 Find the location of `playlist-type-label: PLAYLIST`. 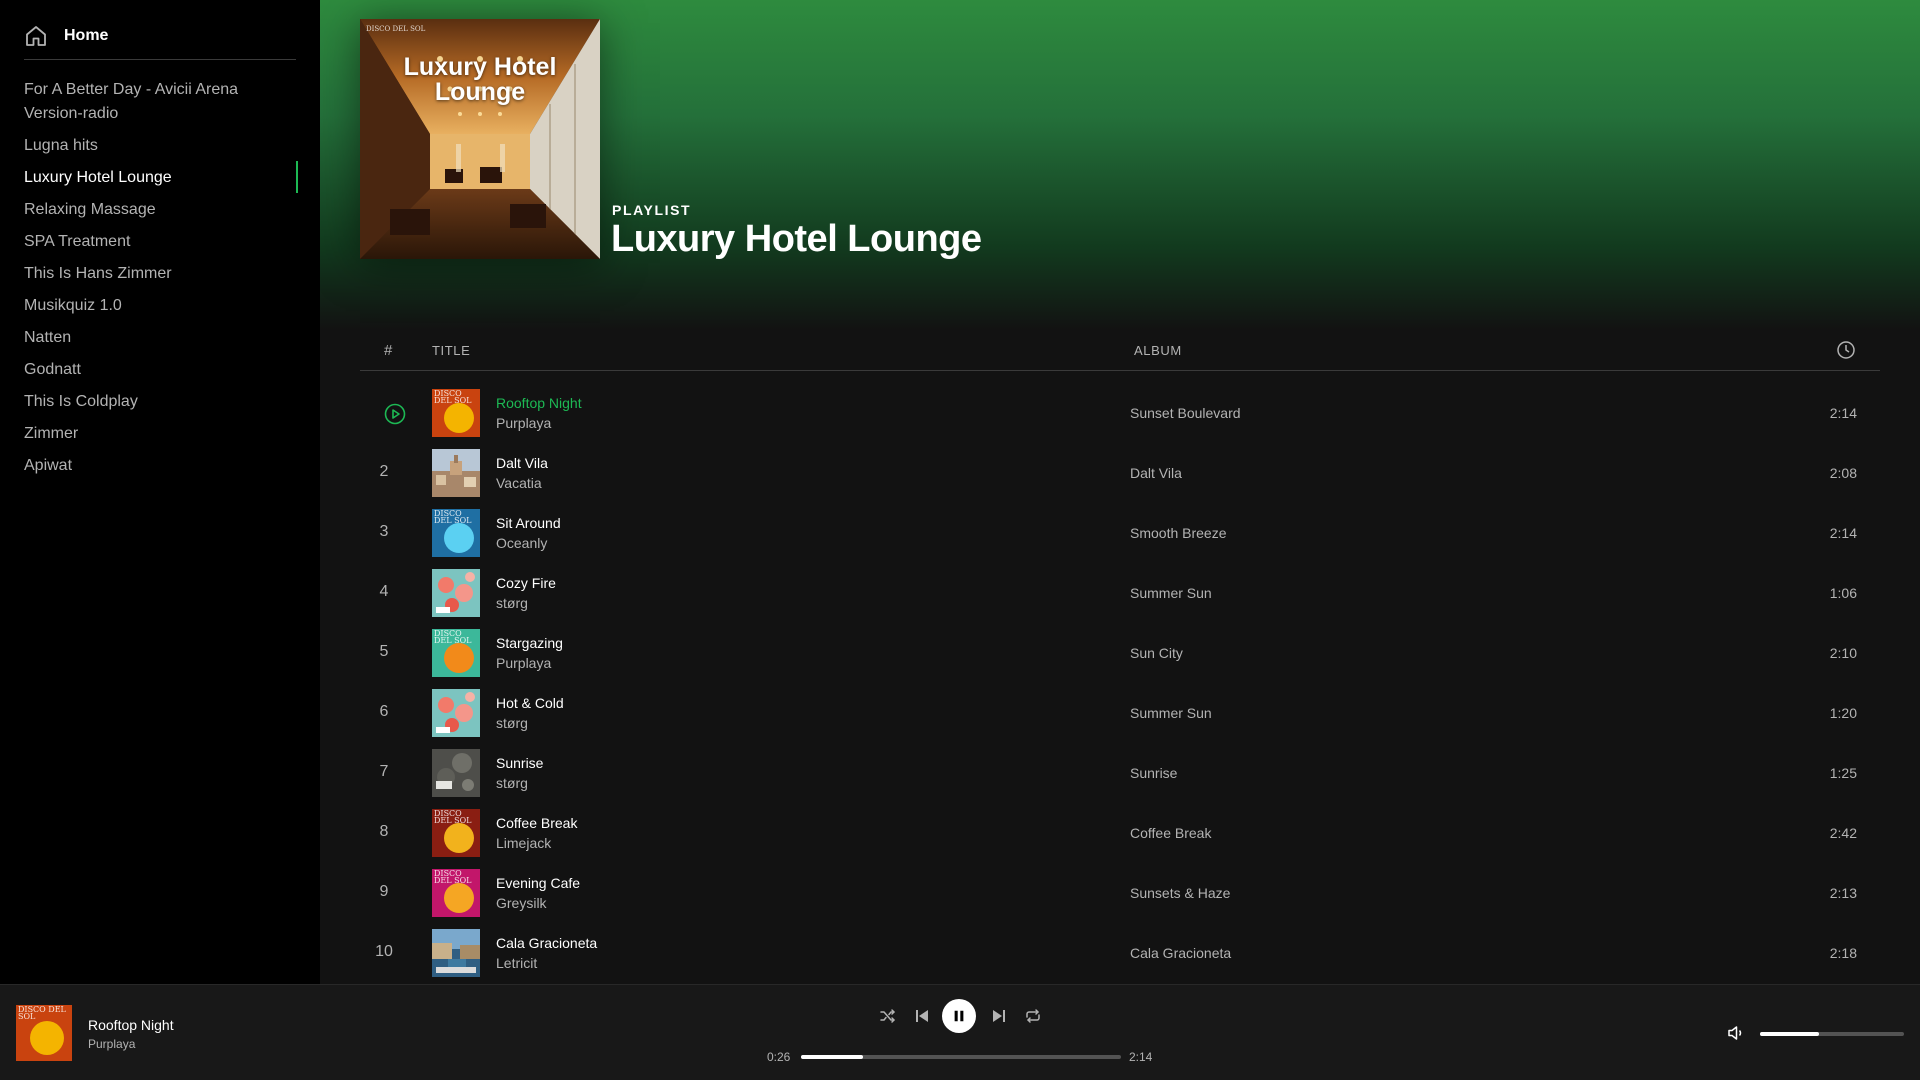

playlist-type-label: PLAYLIST is located at coordinates (652, 210).